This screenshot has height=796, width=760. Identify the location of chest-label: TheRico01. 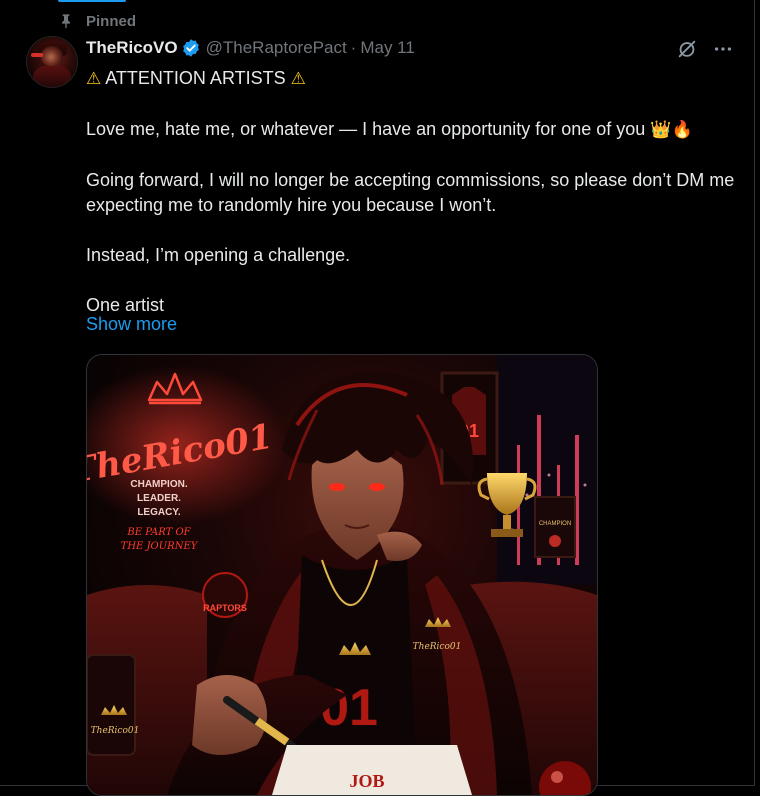
(437, 647).